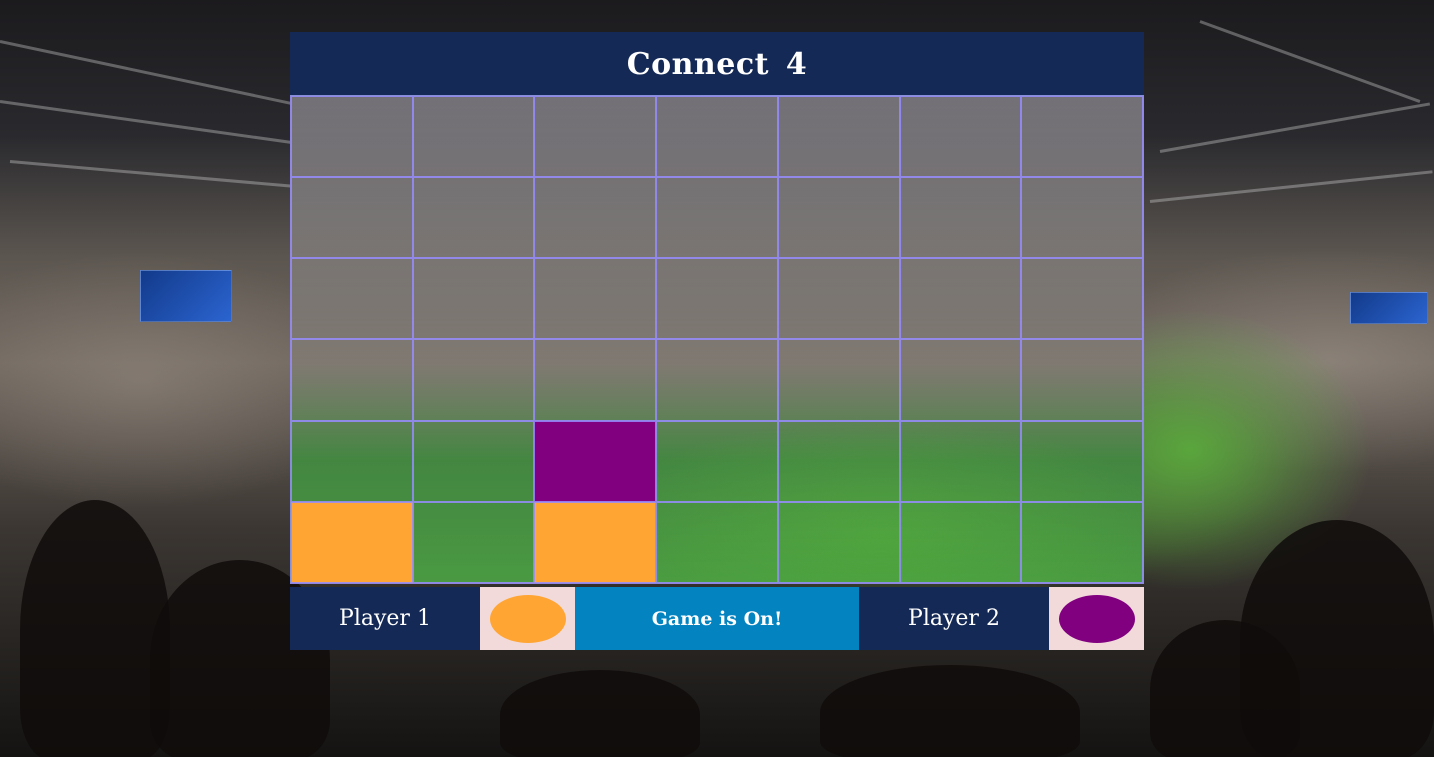  What do you see at coordinates (717, 542) in the screenshot?
I see `board-cell-r6-c4` at bounding box center [717, 542].